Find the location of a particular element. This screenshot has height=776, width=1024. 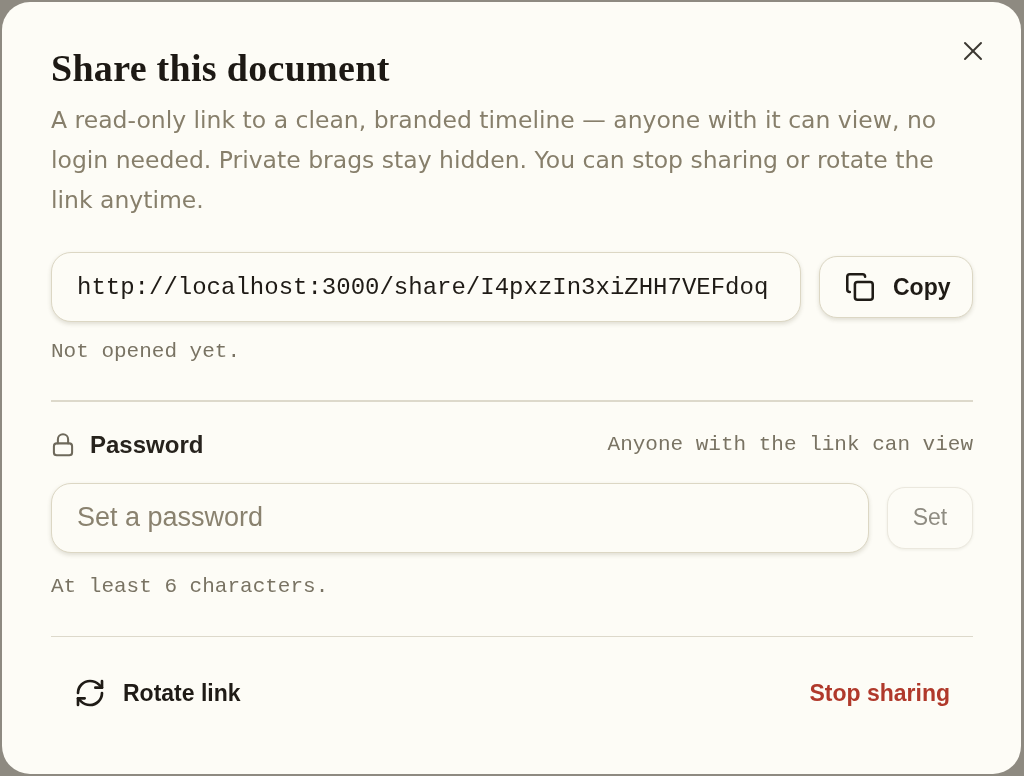

dialog-description: A read-only link to a clean, branded timeline — anyone with it can view, no login needed. Private brags stay hidden. You can stop sharing or rotate the link anytime. is located at coordinates (494, 160).